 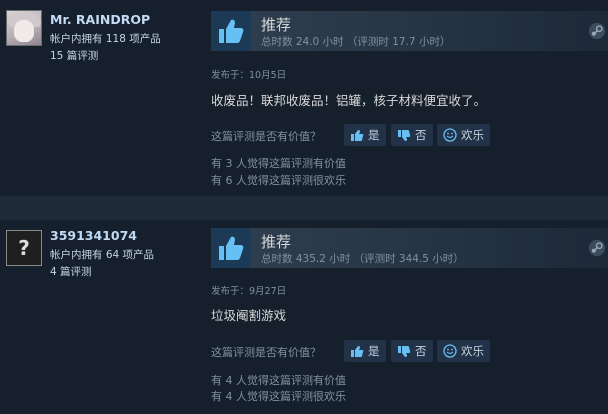 What do you see at coordinates (409, 31) in the screenshot?
I see `recommendation-bar: 推荐 总时数 24.0 小时 （评测时 17.7 小时）` at bounding box center [409, 31].